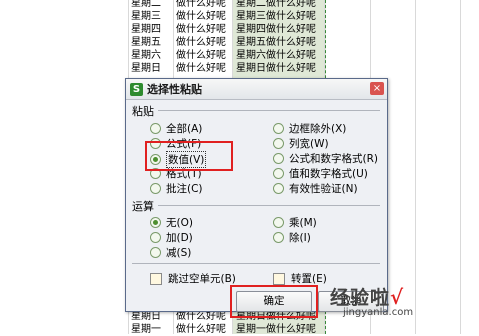 This screenshot has width=479, height=336. What do you see at coordinates (193, 278) in the screenshot?
I see `skip-blanks-checkbox: 跳过空单元(B)` at bounding box center [193, 278].